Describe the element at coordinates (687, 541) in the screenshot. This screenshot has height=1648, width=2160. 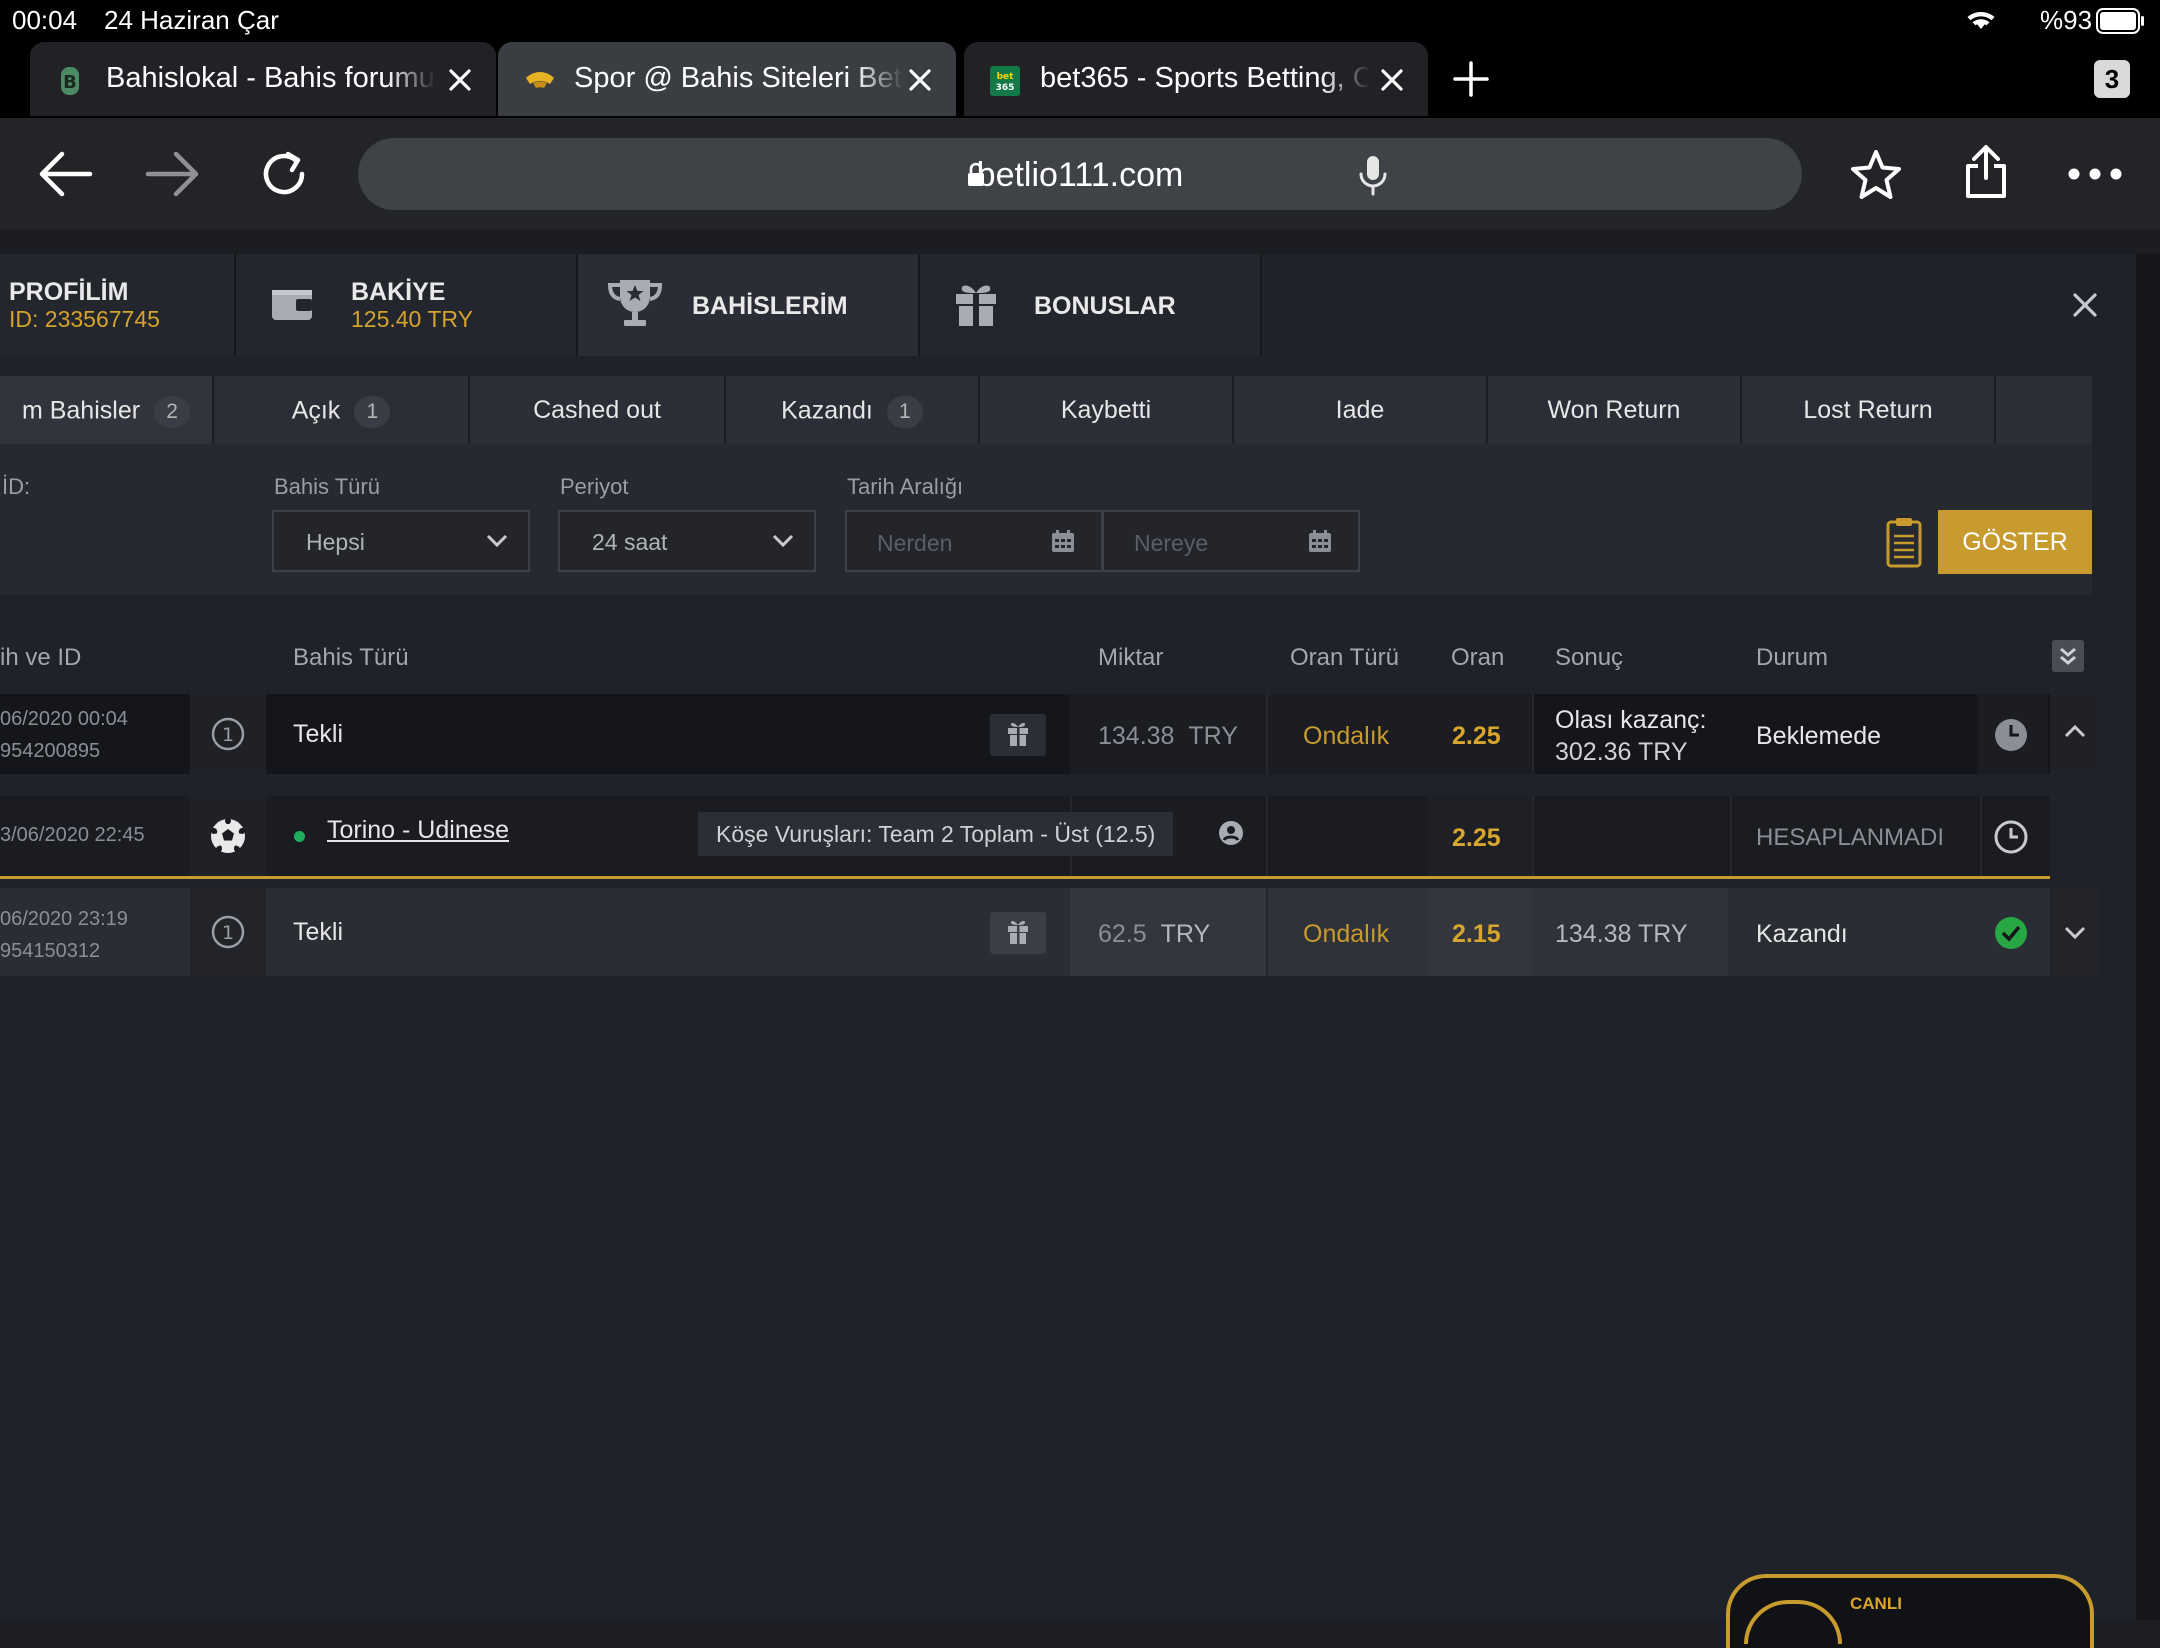
I see `period-select: 24 saat` at that location.